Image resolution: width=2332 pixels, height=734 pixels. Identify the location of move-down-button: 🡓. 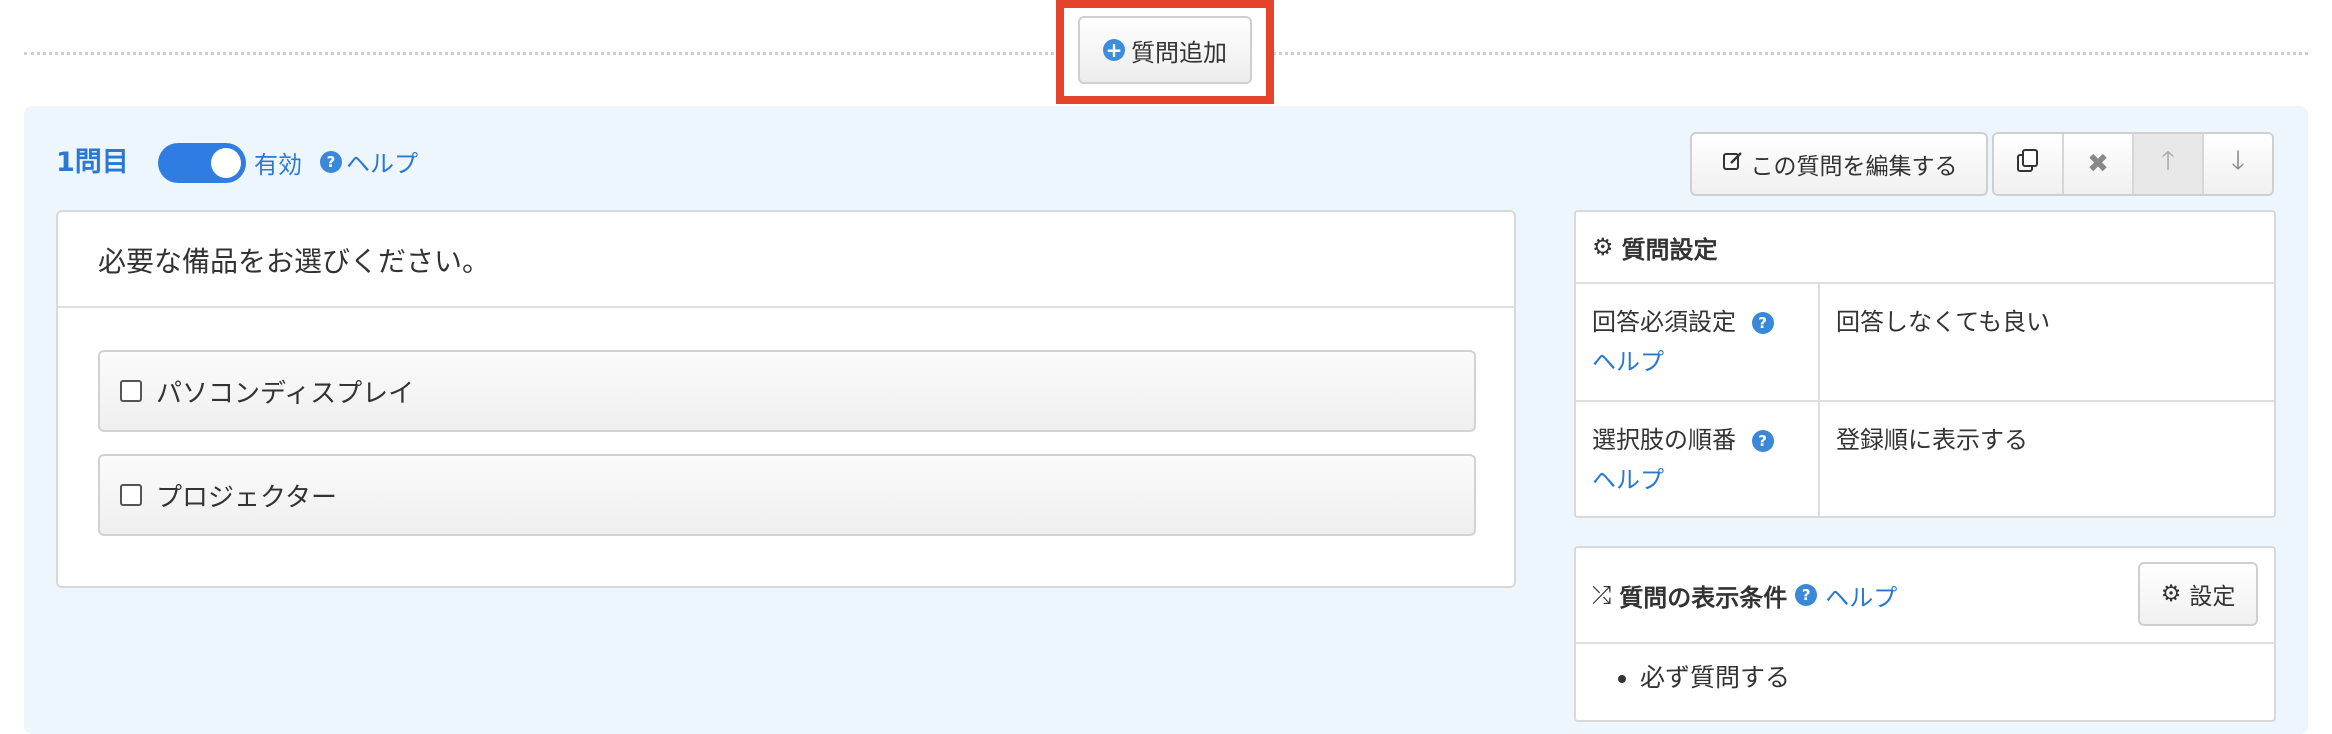
(2237, 164).